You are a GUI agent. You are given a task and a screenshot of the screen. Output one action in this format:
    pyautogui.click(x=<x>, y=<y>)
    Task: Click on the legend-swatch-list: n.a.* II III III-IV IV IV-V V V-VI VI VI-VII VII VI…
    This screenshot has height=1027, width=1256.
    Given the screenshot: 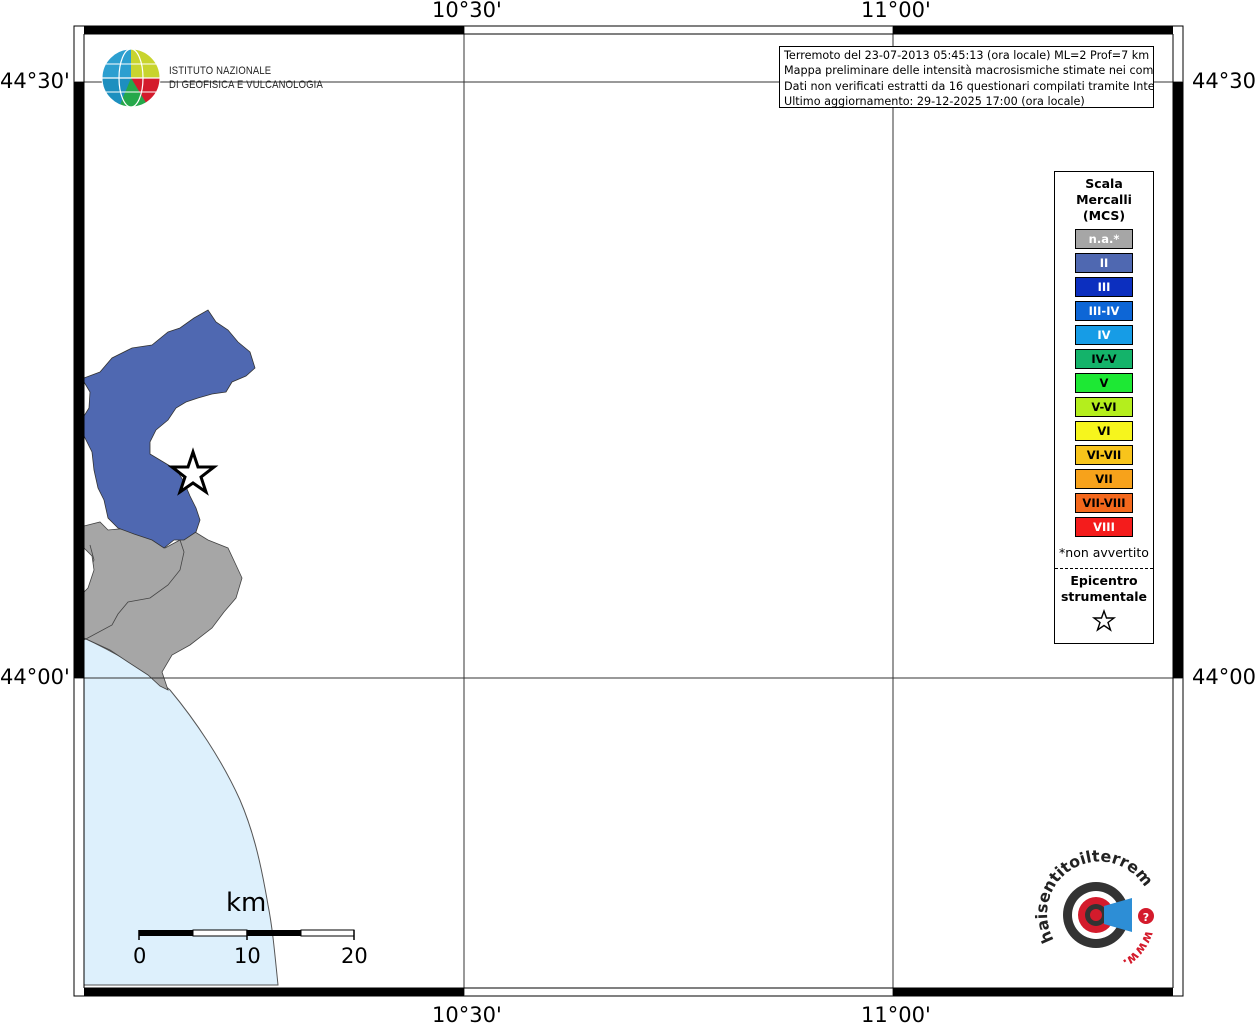 What is the action you would take?
    pyautogui.click(x=1104, y=385)
    